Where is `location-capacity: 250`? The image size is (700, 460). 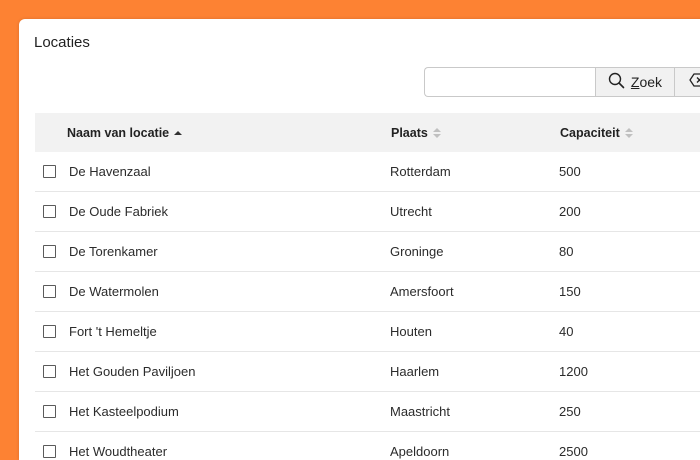
location-capacity: 250 is located at coordinates (570, 411).